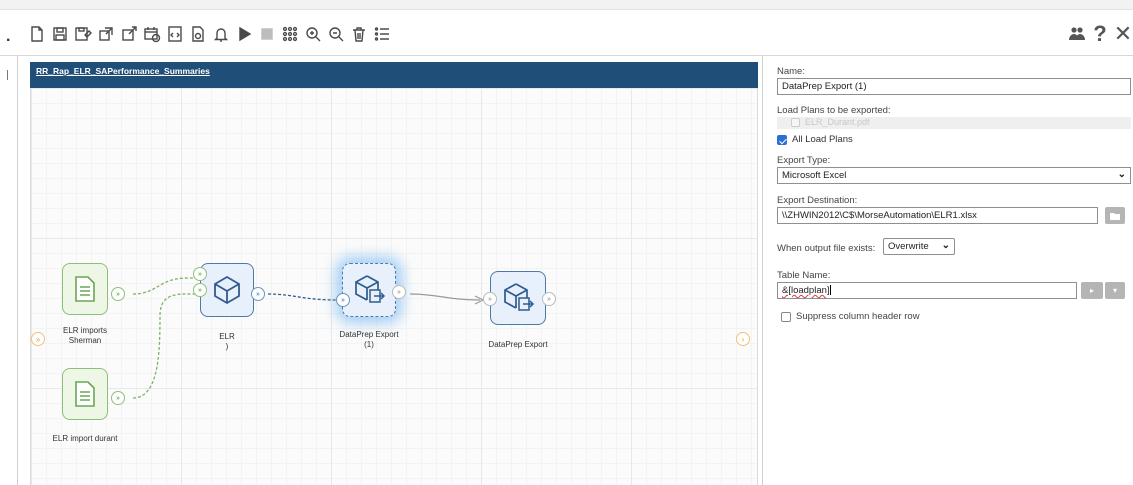  Describe the element at coordinates (954, 86) in the screenshot. I see `name-field: DataPrep Export (1)` at that location.